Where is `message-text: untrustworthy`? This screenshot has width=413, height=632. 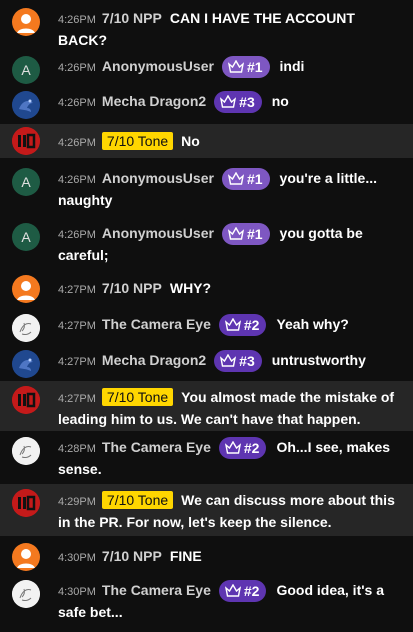
message-text: untrustworthy is located at coordinates (318, 360).